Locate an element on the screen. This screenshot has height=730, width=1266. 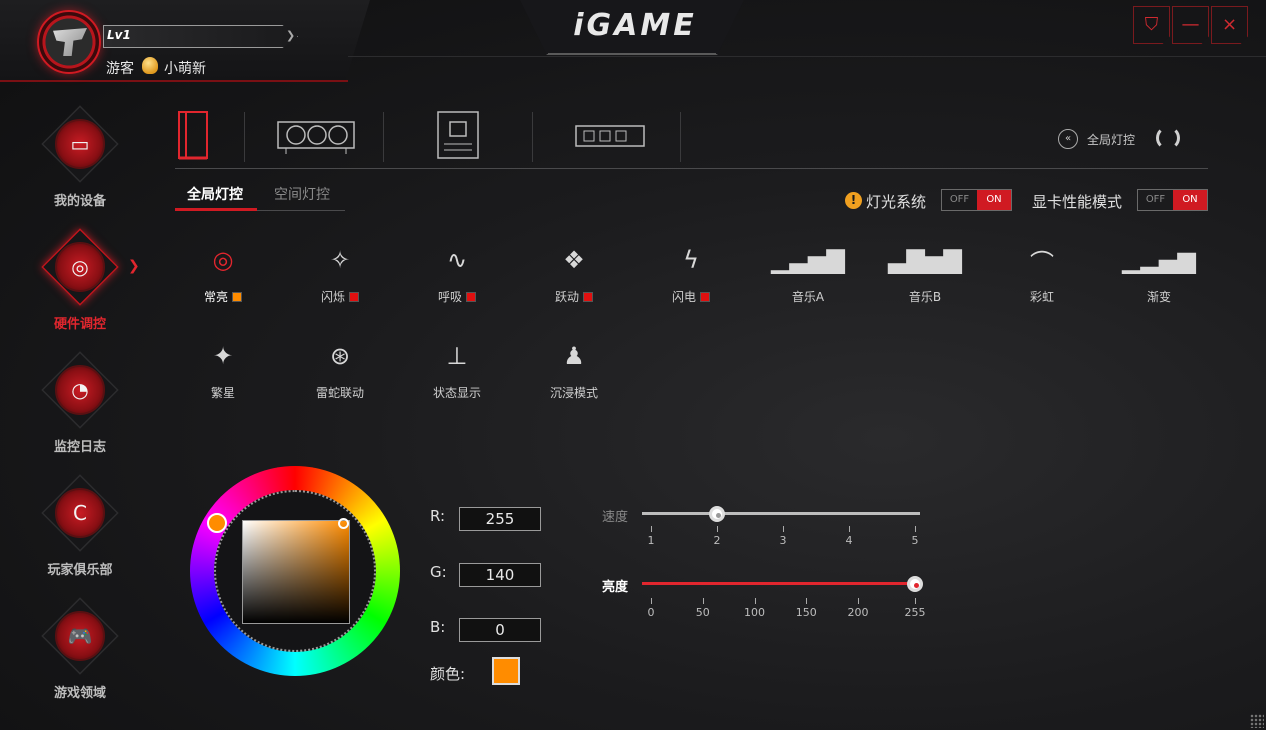
effect-6: ▃▇▅▇ 音乐B is located at coordinates (925, 280).